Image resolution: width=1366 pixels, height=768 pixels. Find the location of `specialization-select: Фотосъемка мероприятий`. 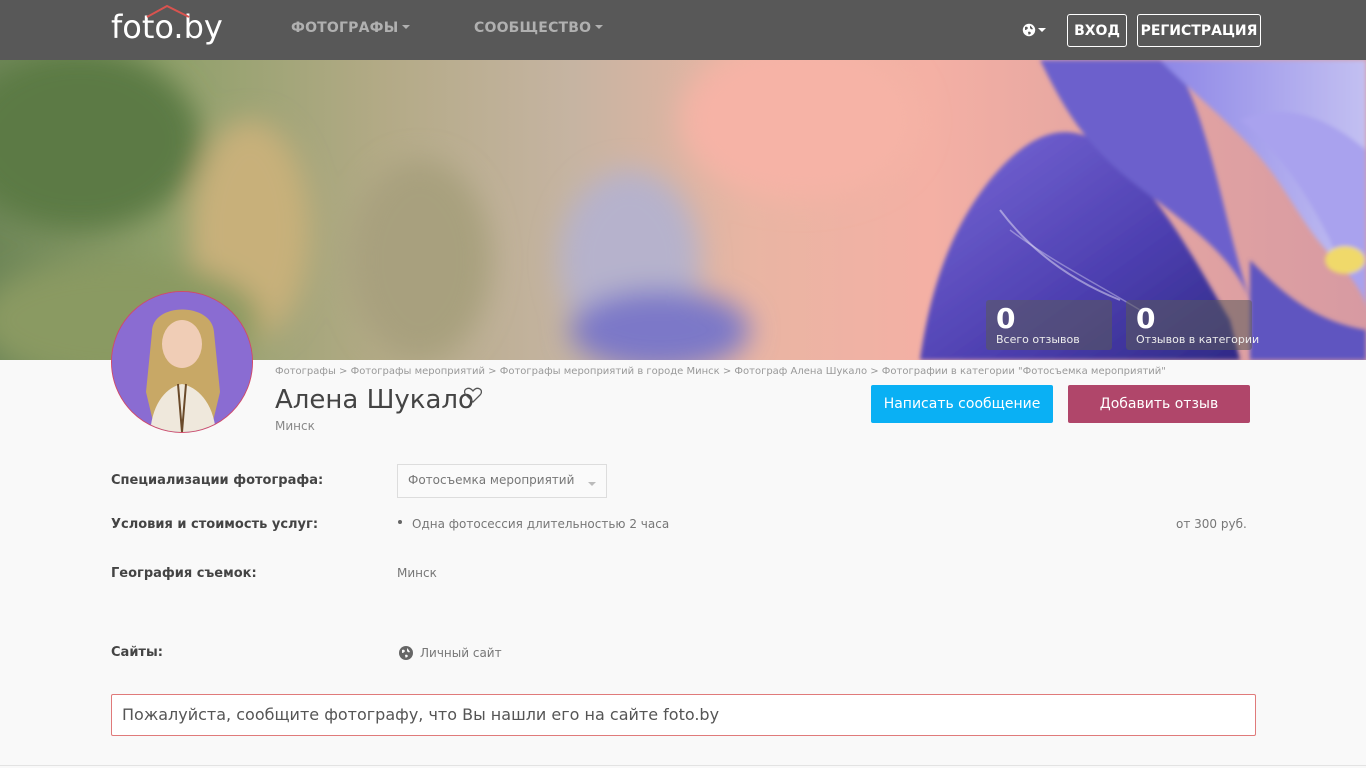

specialization-select: Фотосъемка мероприятий is located at coordinates (502, 481).